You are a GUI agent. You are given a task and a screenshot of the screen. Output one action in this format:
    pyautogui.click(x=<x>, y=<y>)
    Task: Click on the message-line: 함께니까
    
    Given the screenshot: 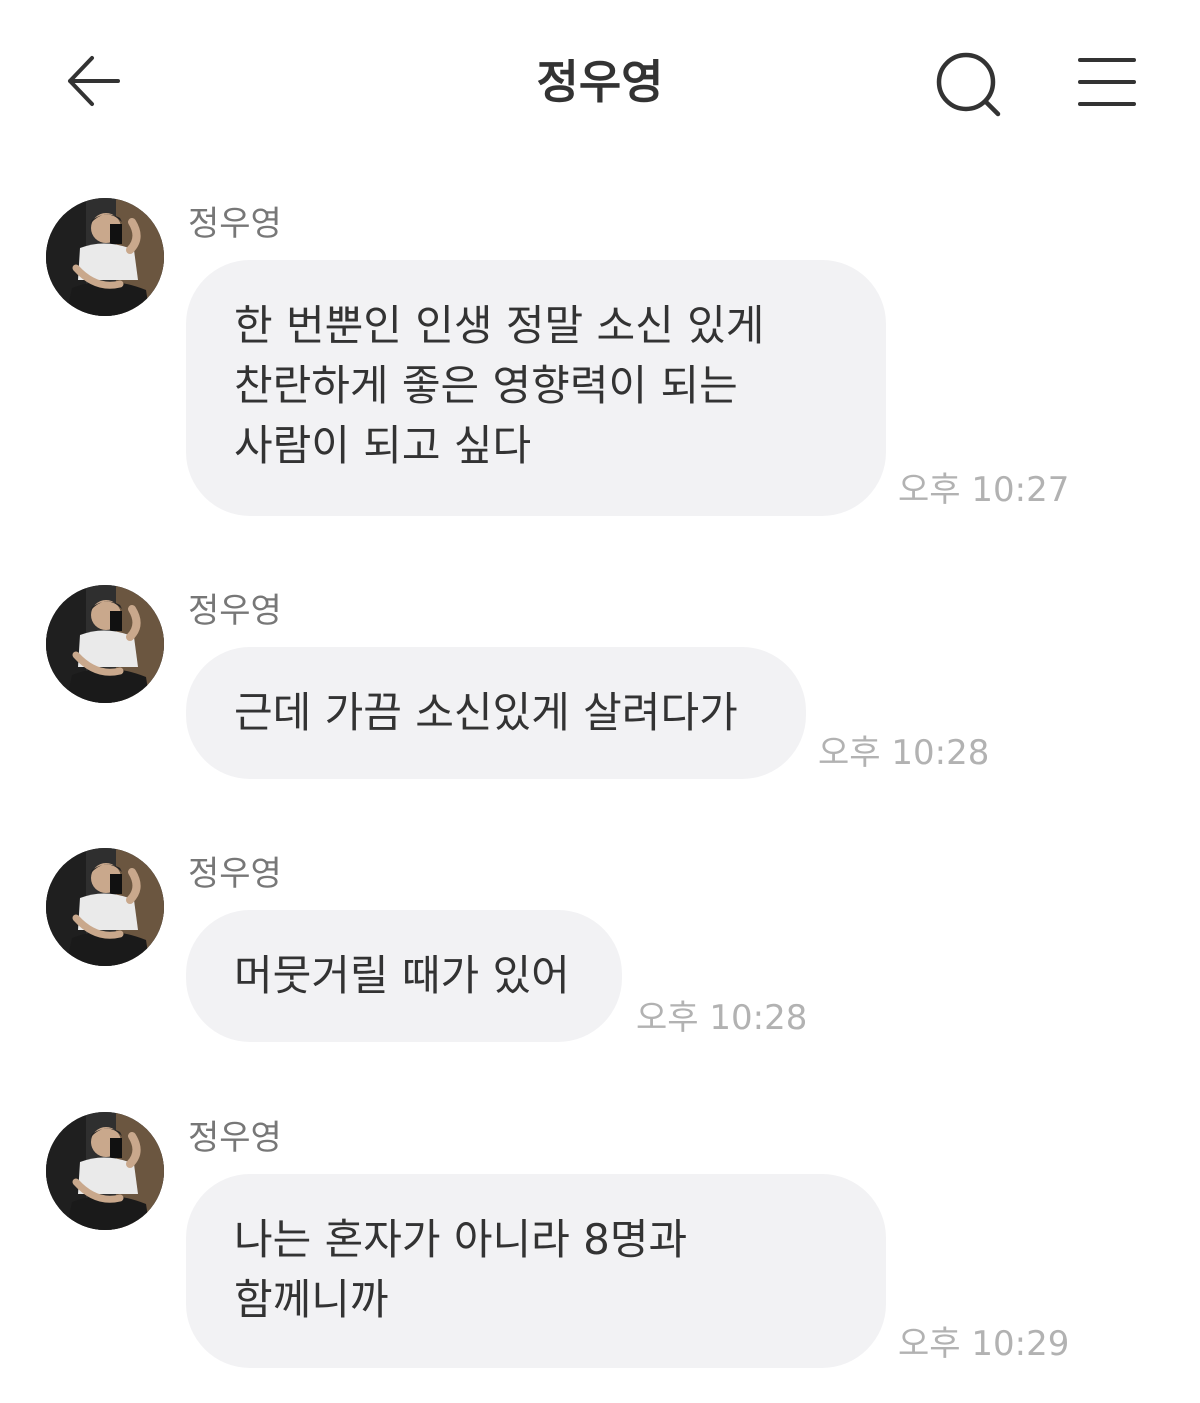 What is the action you would take?
    pyautogui.click(x=311, y=1299)
    